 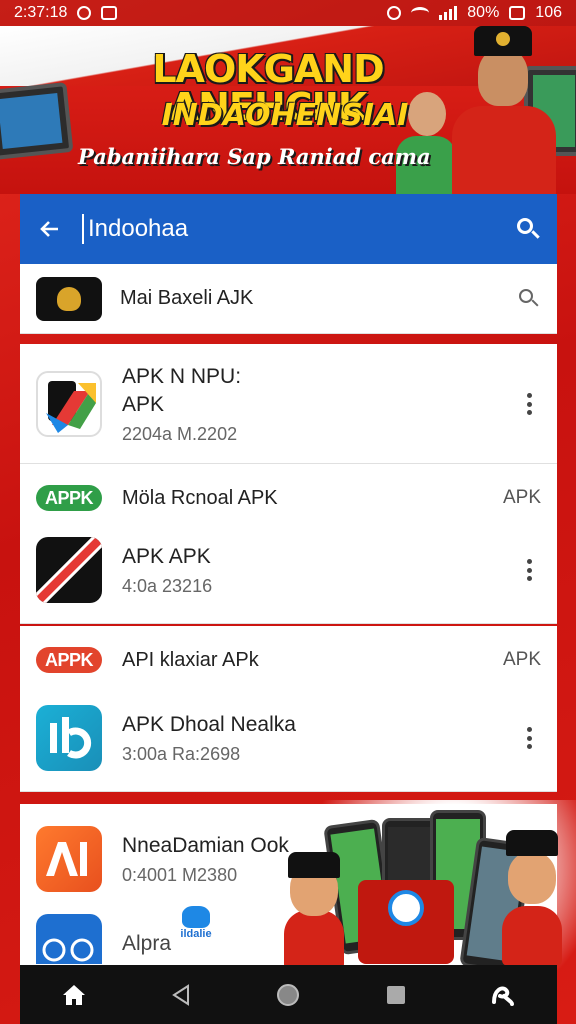 I want to click on alarm-icon, so click(x=394, y=13).